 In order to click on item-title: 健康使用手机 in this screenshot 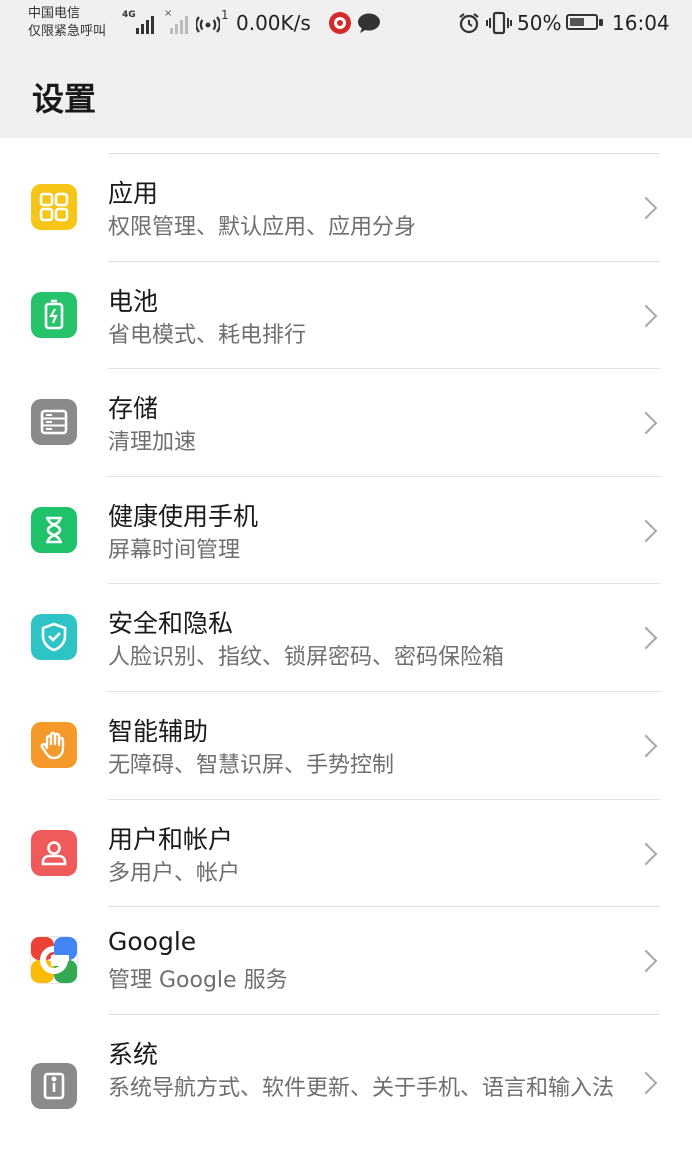, I will do `click(183, 516)`.